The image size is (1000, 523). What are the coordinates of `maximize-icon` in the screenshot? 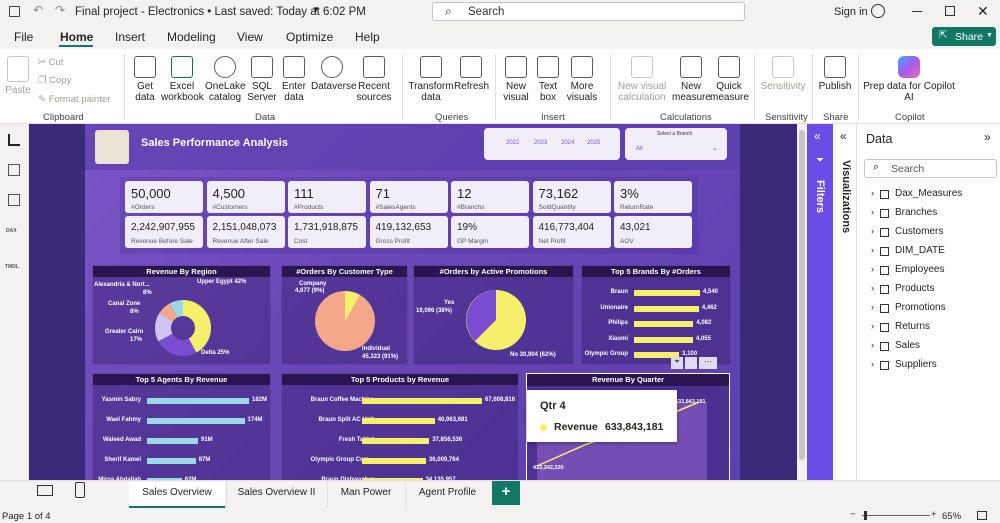 It's located at (950, 11).